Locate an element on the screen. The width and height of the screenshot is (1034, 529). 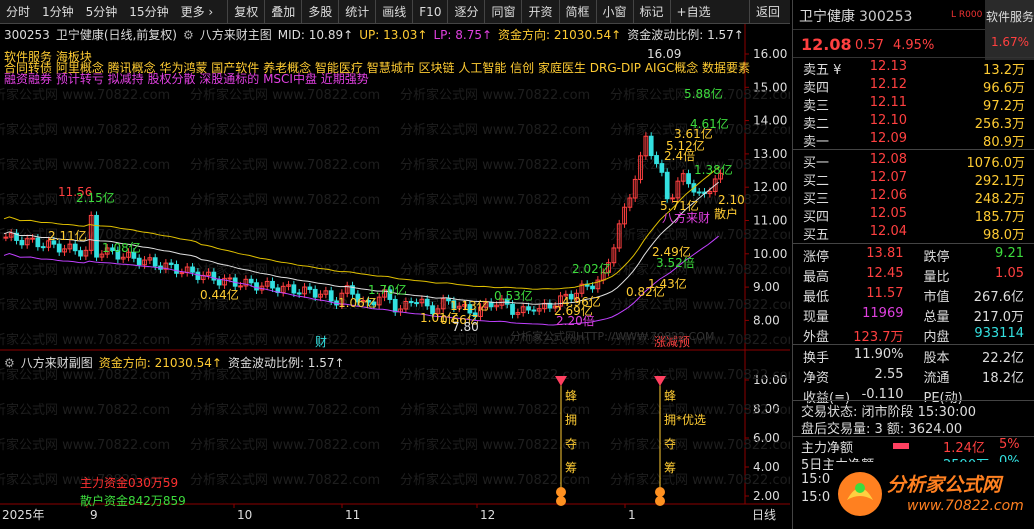
fund-wave: 资金波动比例: 1.57↑ is located at coordinates (685, 35).